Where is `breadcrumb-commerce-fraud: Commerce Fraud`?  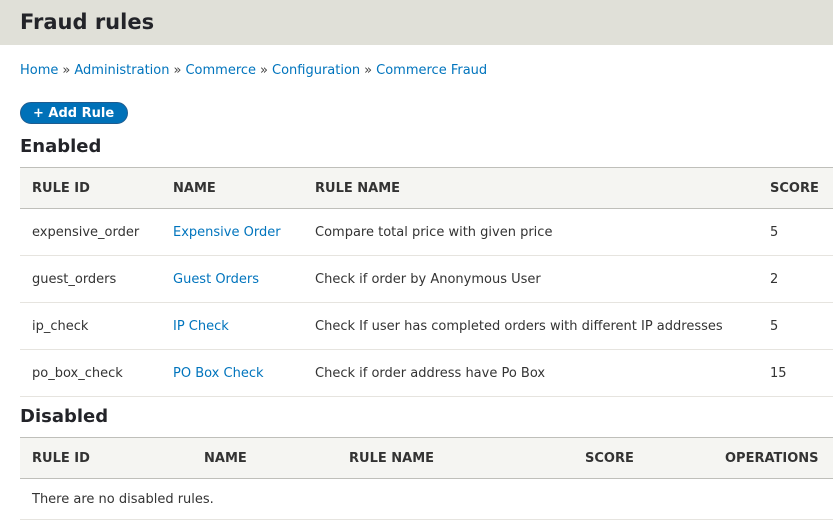
breadcrumb-commerce-fraud: Commerce Fraud is located at coordinates (431, 70).